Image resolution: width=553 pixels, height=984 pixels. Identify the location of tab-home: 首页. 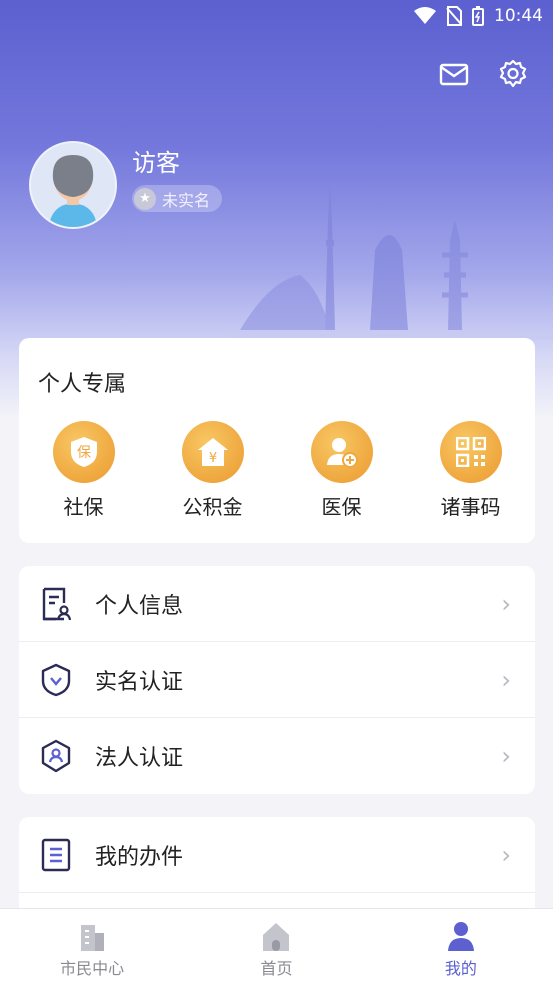
(276, 946).